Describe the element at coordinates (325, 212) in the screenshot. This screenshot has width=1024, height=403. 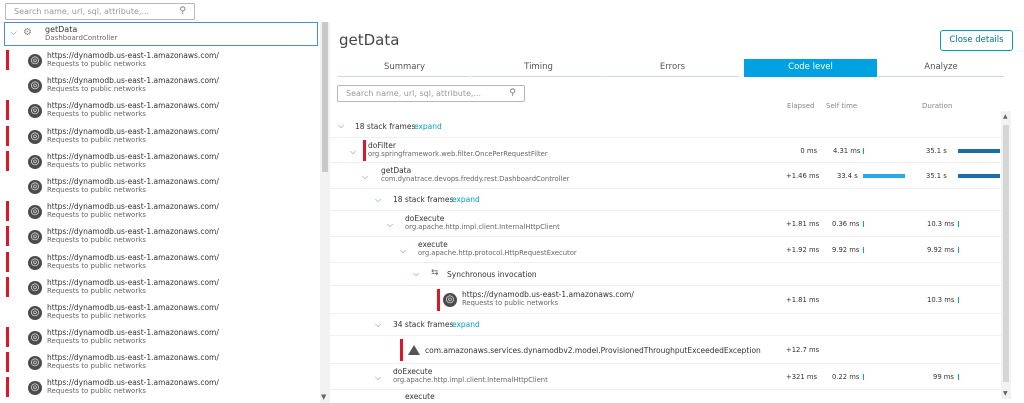
I see `left-scrollbar: ▼` at that location.